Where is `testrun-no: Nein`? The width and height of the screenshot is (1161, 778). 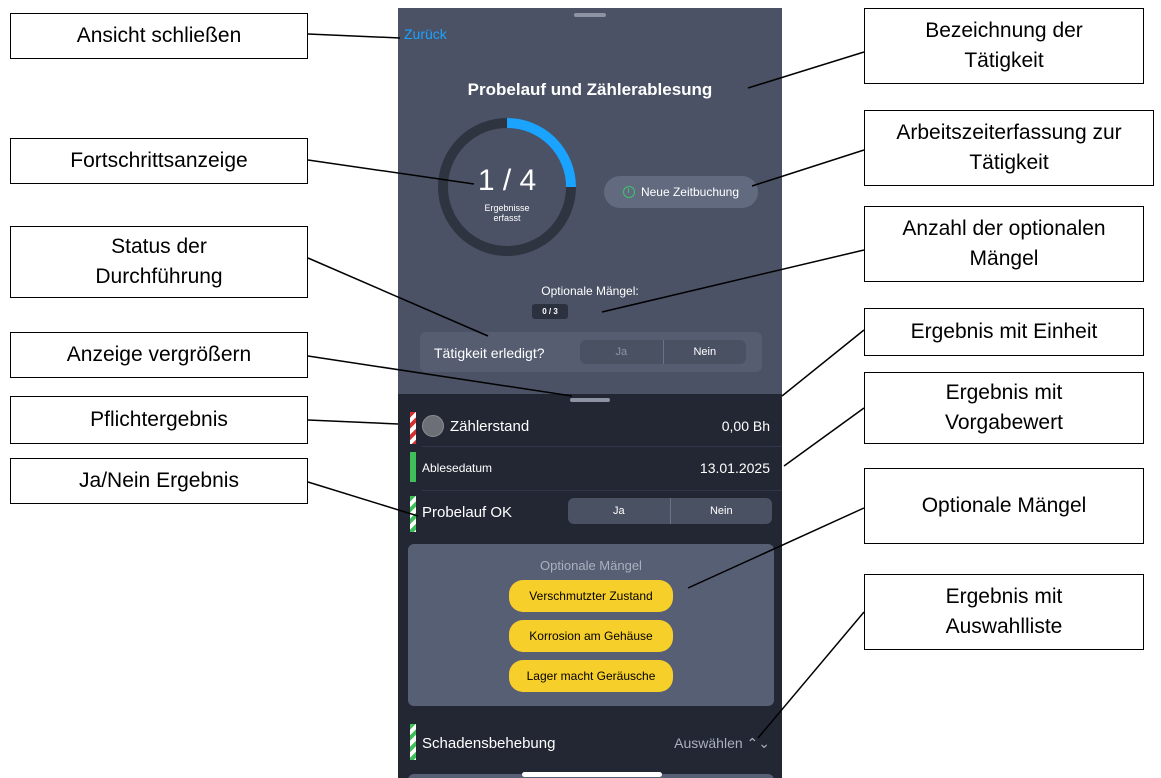 testrun-no: Nein is located at coordinates (721, 511).